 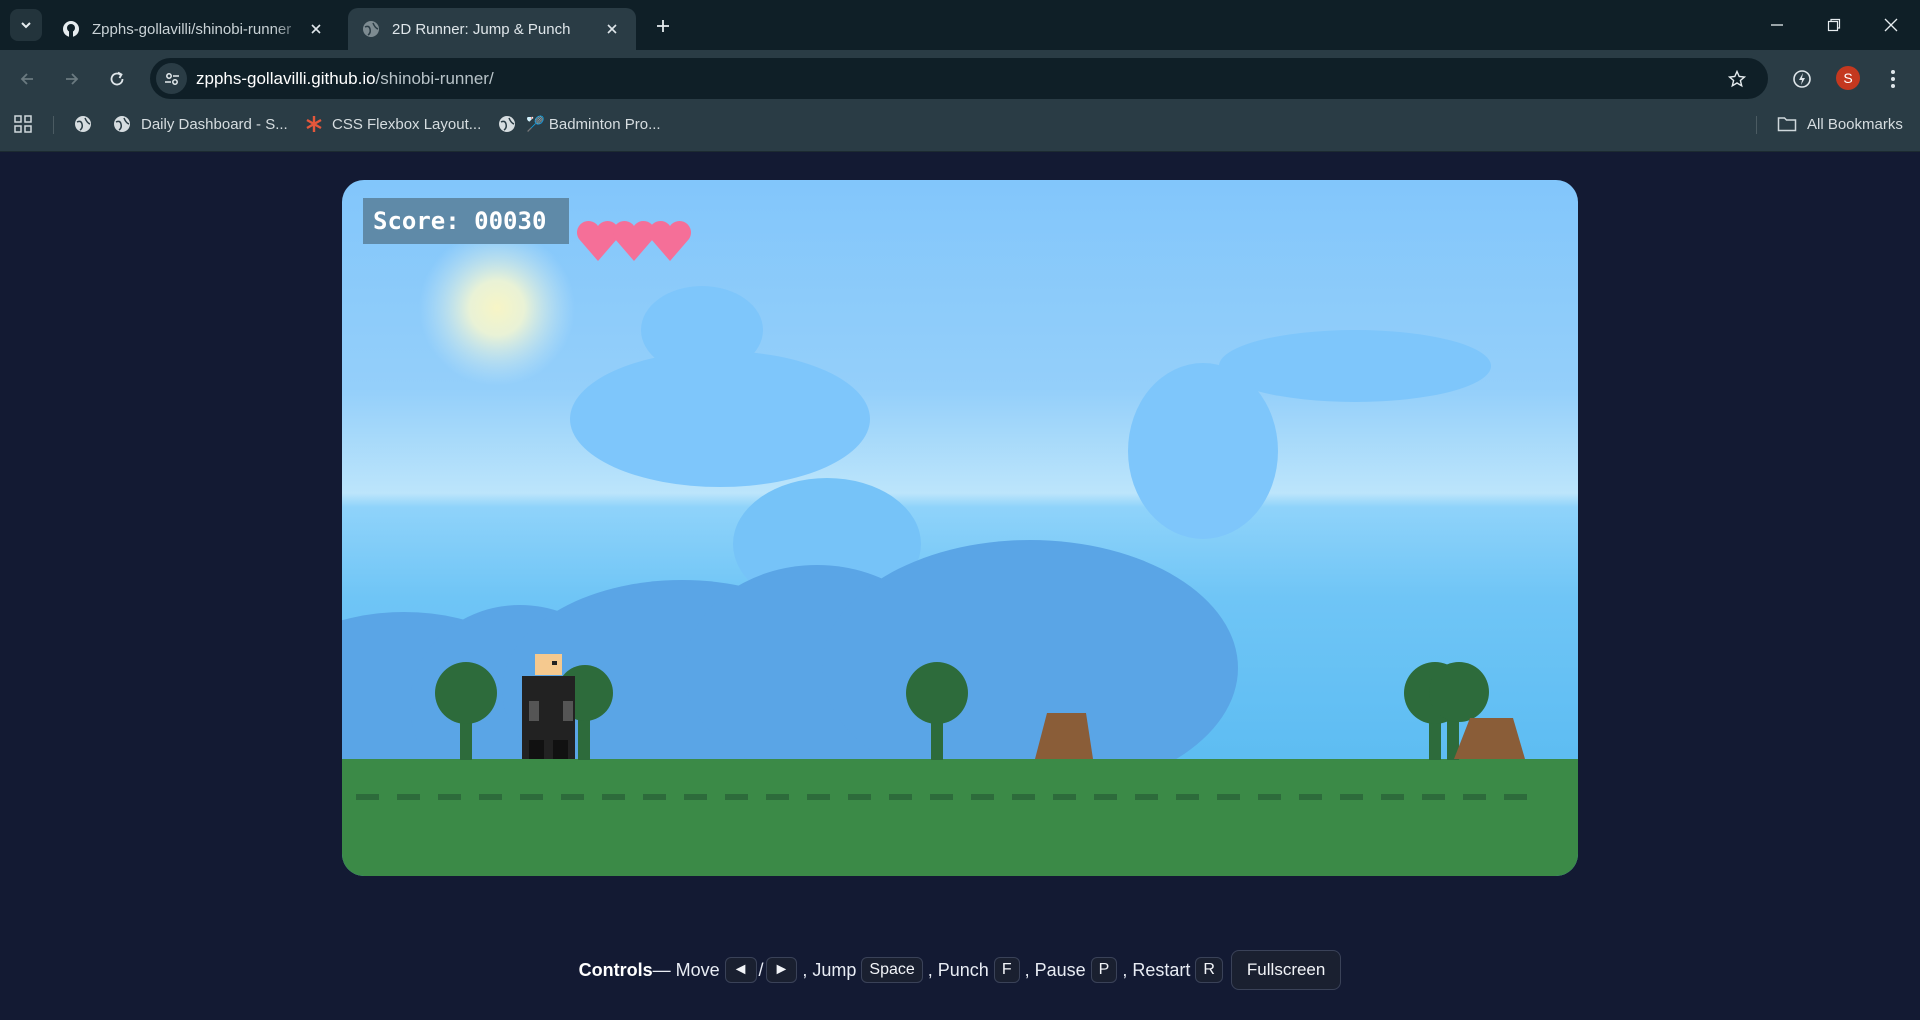 What do you see at coordinates (71, 29) in the screenshot?
I see `github-icon` at bounding box center [71, 29].